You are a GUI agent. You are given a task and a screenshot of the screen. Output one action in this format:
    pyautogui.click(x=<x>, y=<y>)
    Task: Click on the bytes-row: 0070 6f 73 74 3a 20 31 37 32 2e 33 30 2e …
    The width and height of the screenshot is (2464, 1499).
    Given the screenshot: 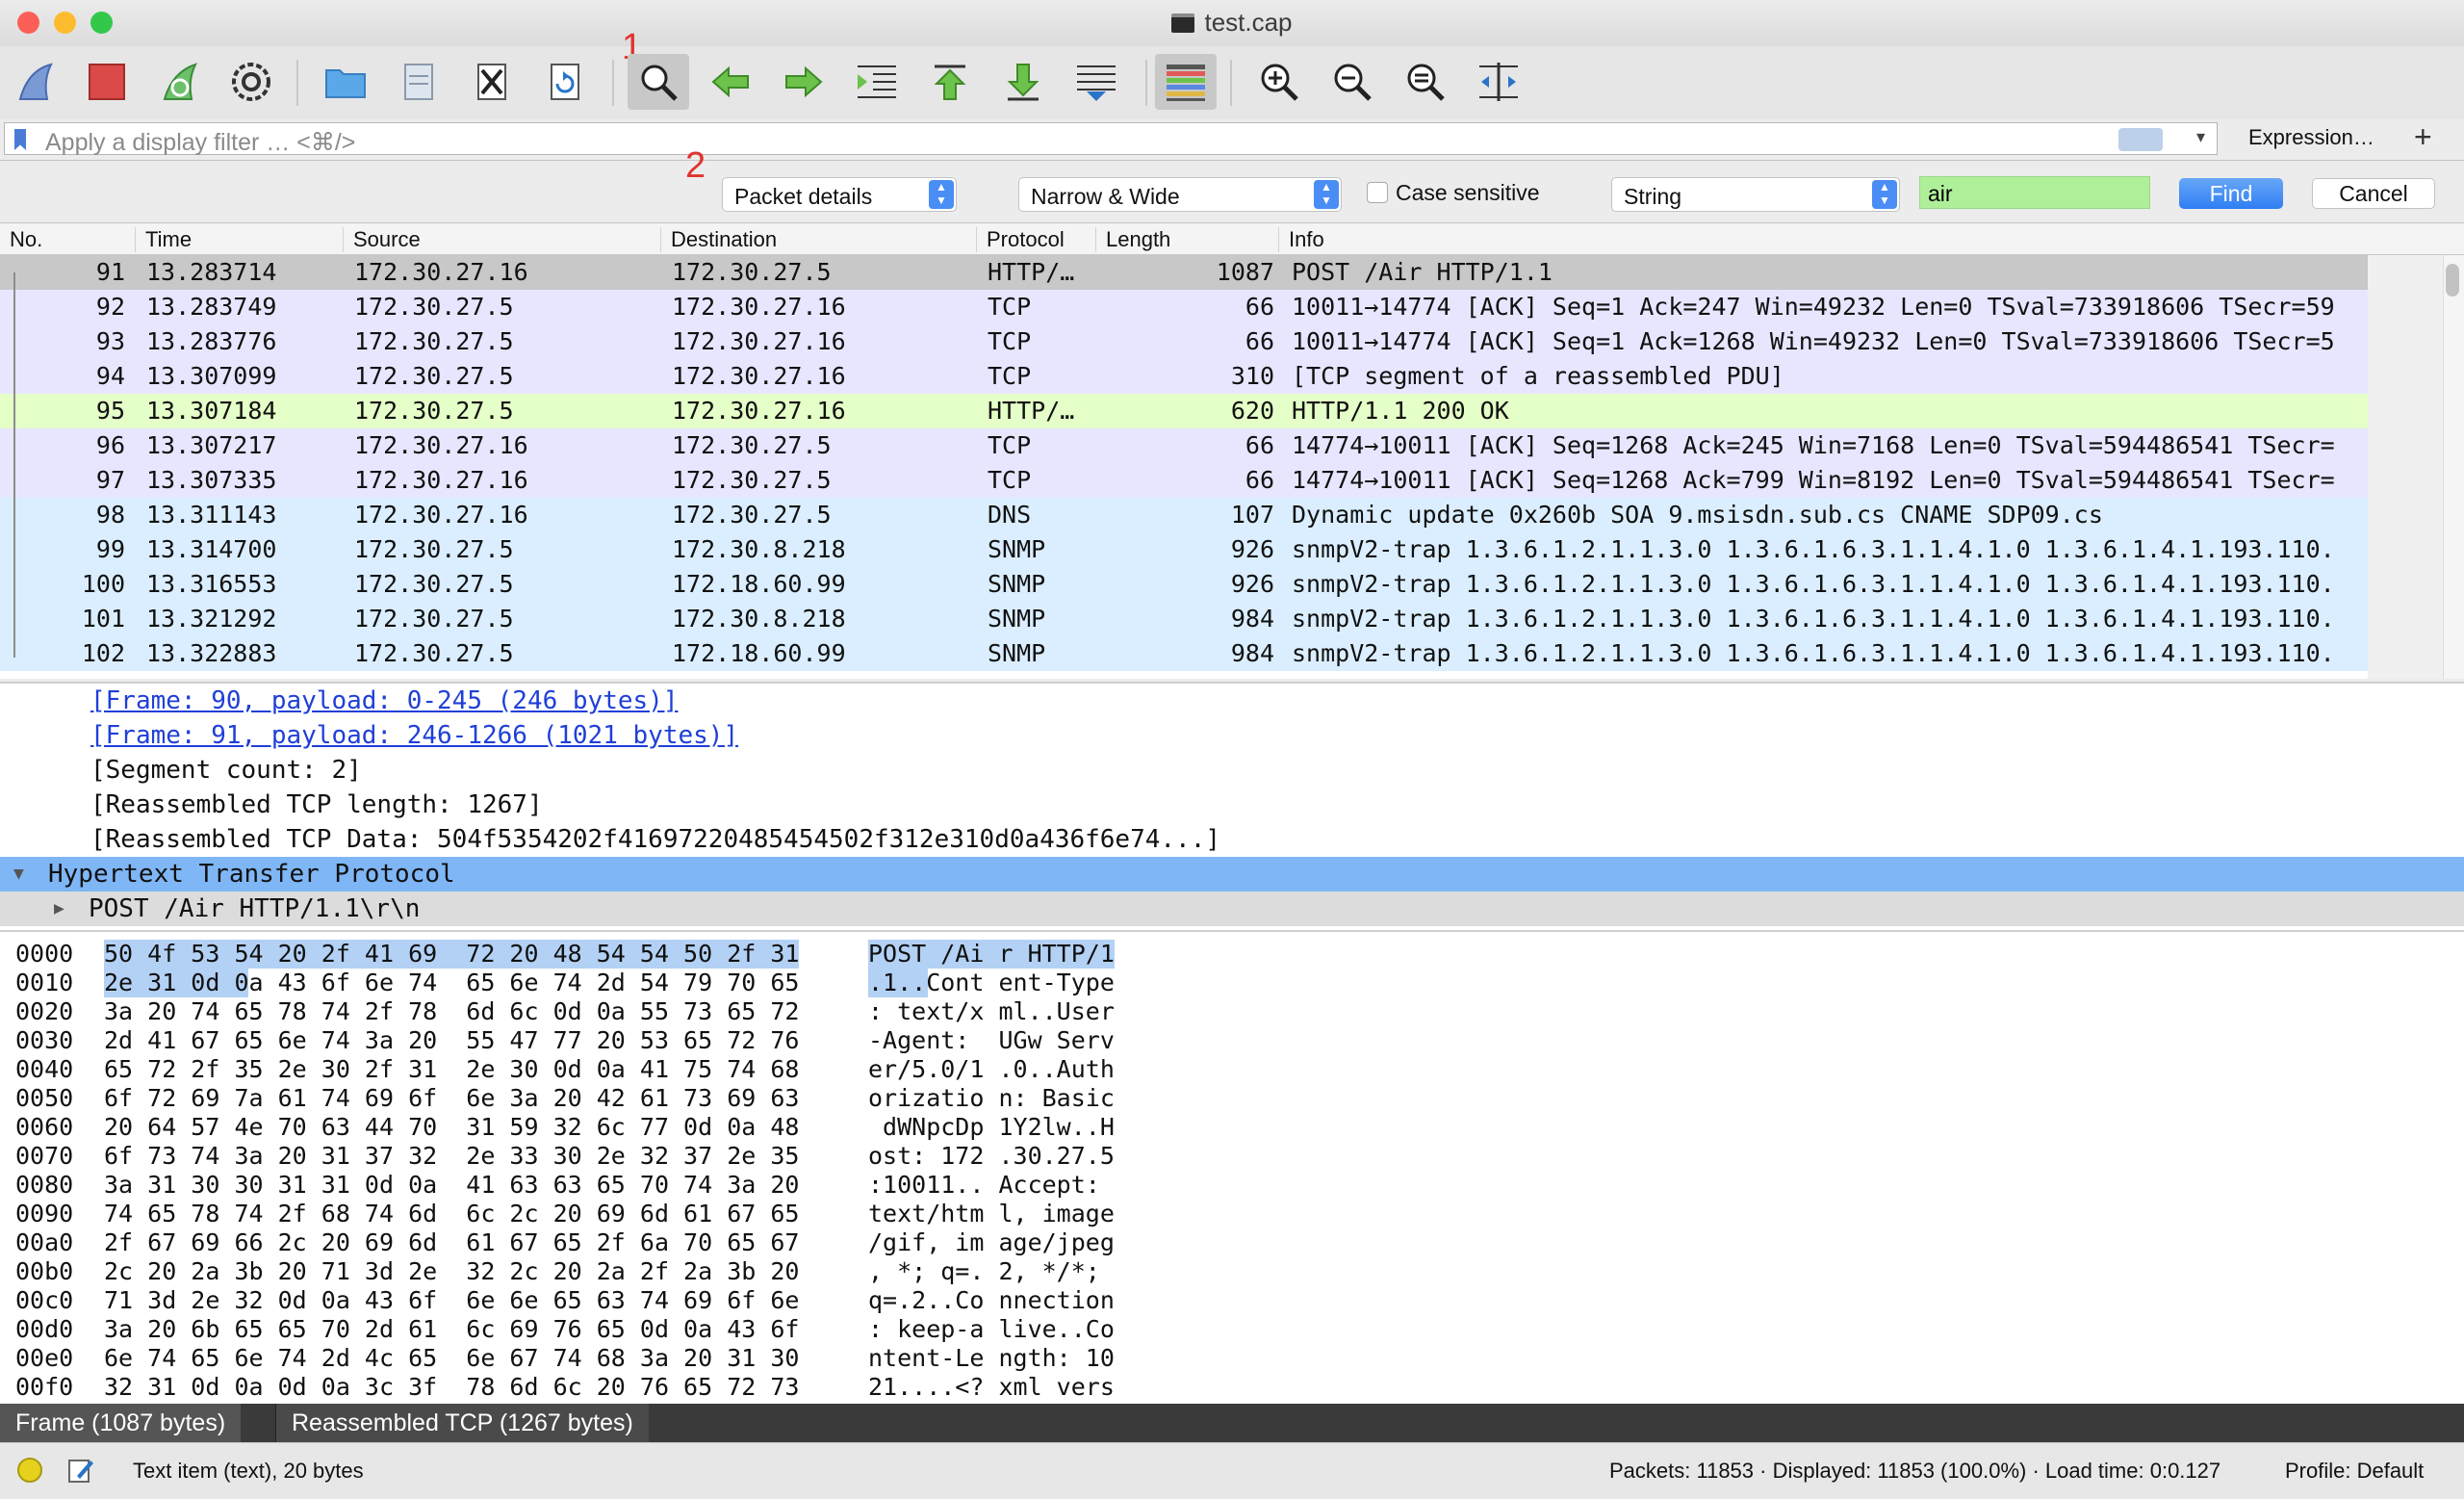 What is the action you would take?
    pyautogui.click(x=1232, y=1156)
    